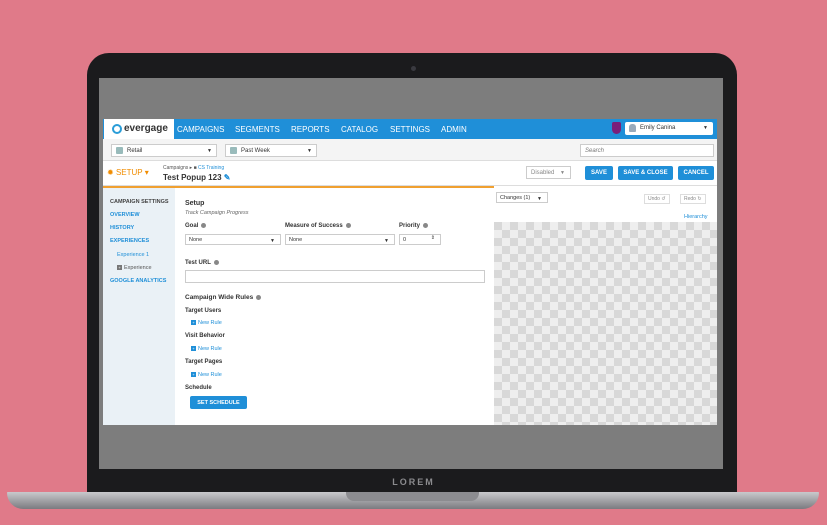 Image resolution: width=827 pixels, height=525 pixels. I want to click on goal-label-text: Goal, so click(192, 226).